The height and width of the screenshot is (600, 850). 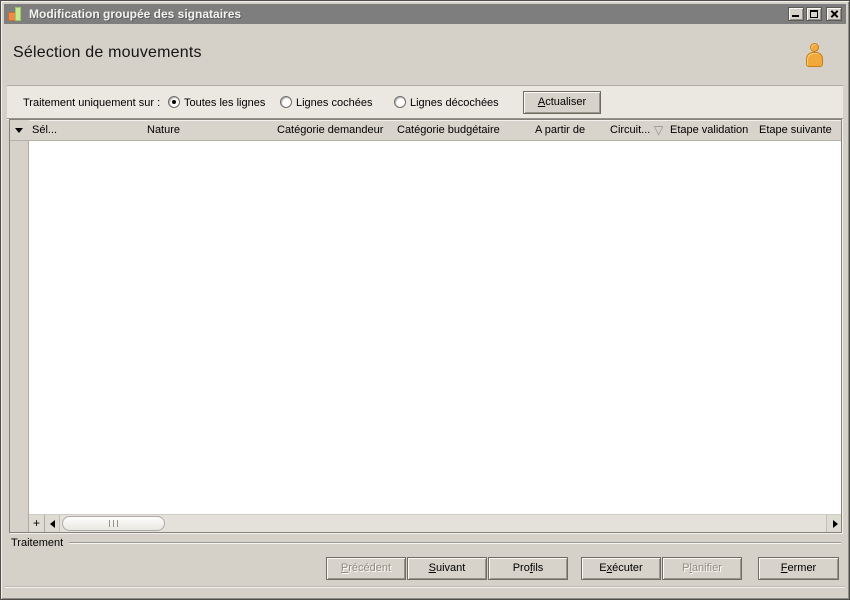 What do you see at coordinates (447, 568) in the screenshot?
I see `next-button: Suivant` at bounding box center [447, 568].